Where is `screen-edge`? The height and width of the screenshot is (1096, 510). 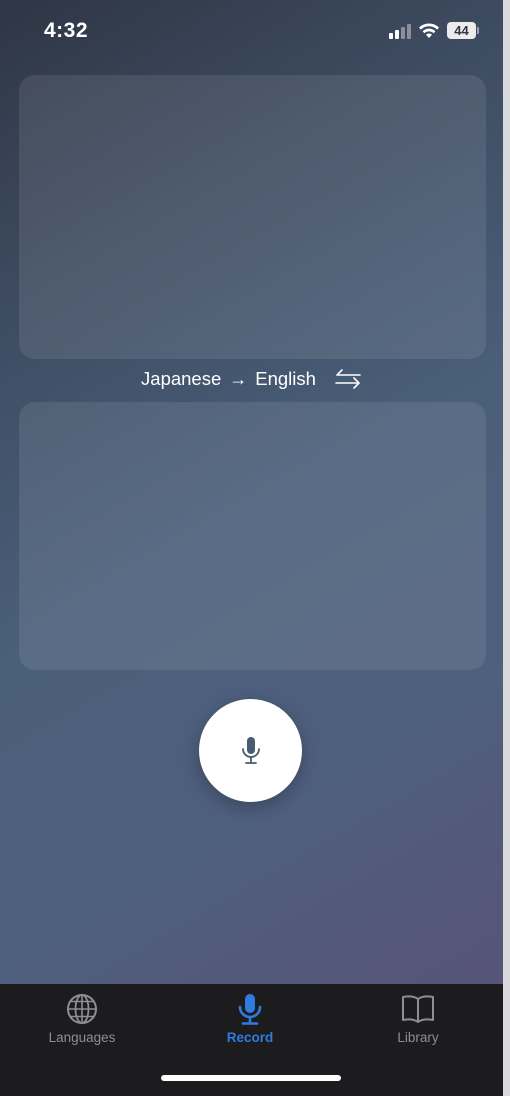 screen-edge is located at coordinates (506, 548).